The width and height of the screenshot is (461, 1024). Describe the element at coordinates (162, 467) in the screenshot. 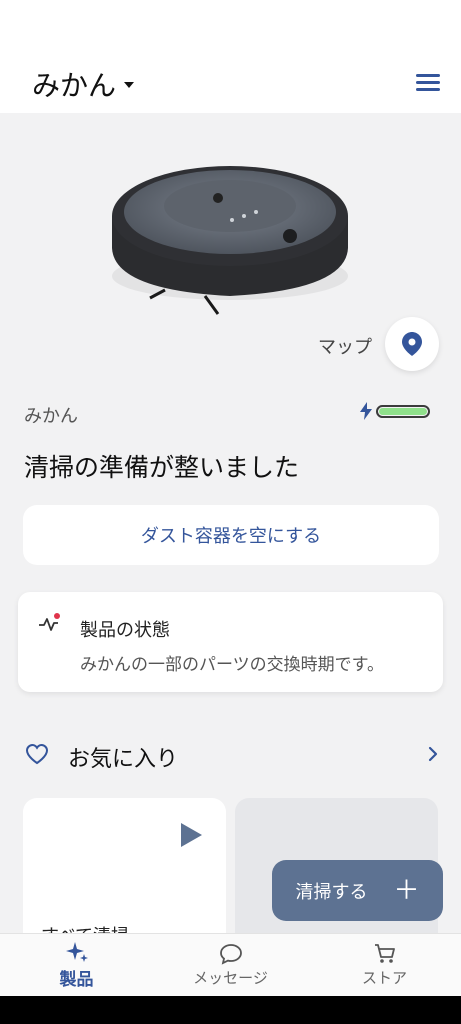

I see `robot-status: 清掃の準備が整いました` at that location.